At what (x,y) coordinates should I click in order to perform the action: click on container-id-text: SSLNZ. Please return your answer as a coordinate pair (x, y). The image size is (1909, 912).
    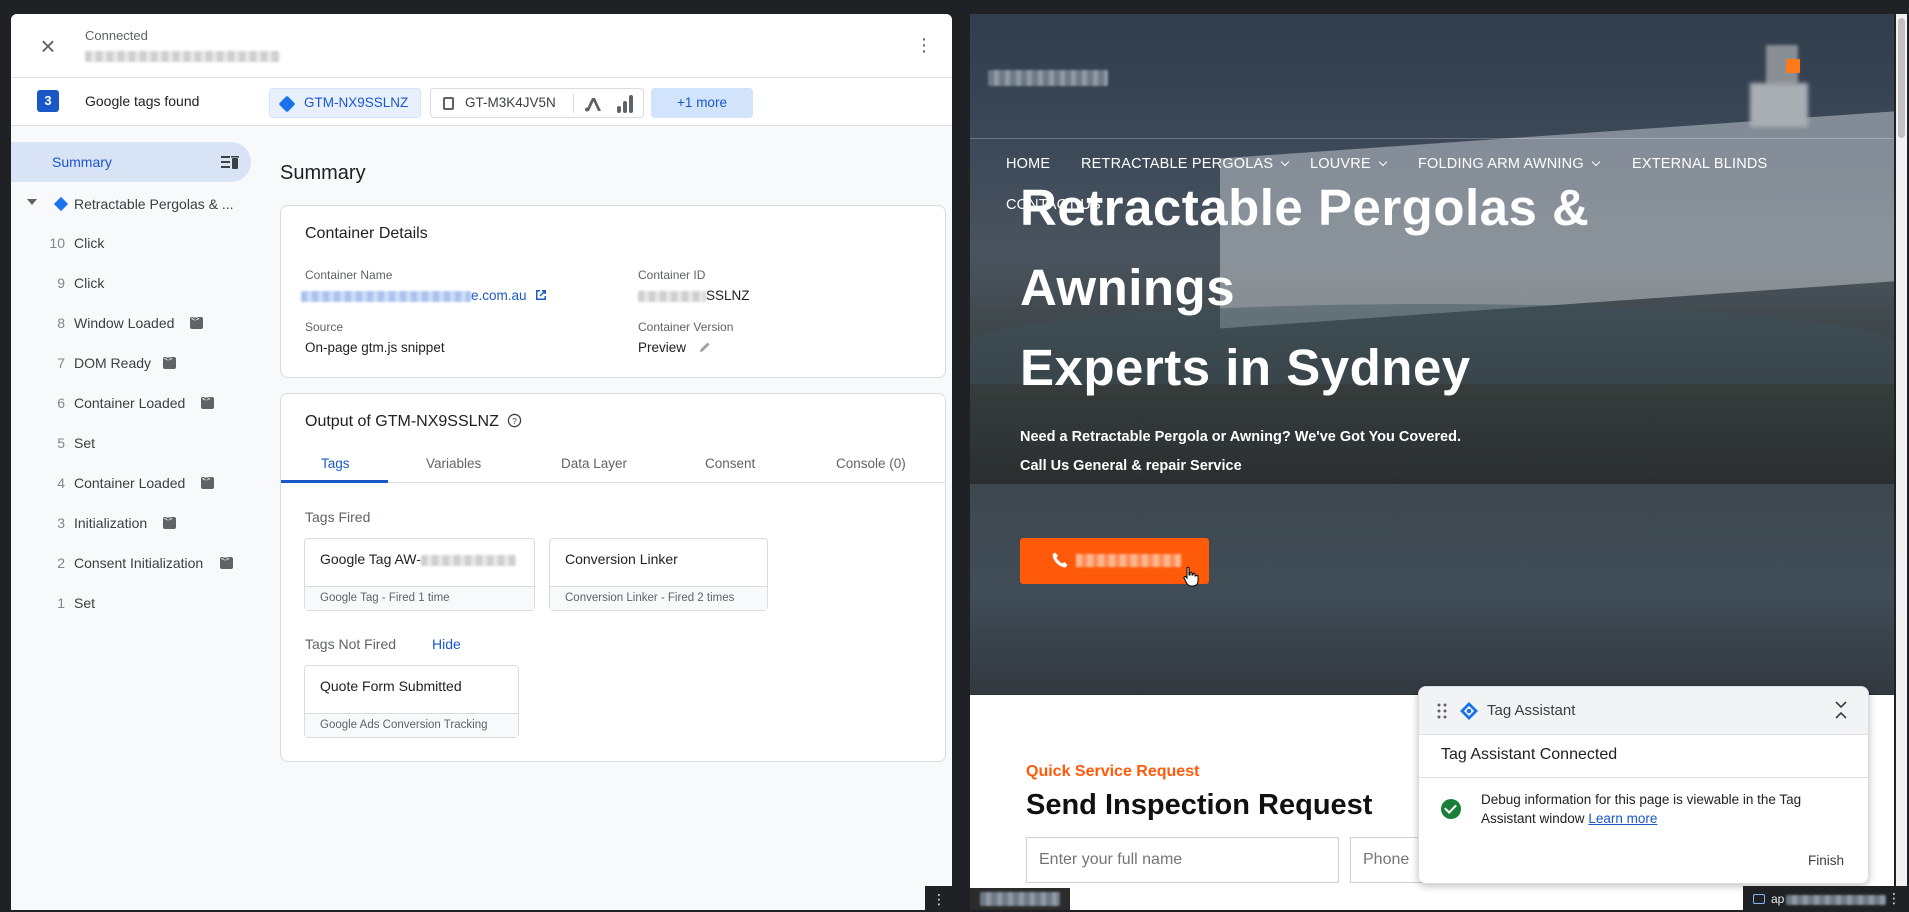
    Looking at the image, I should click on (728, 295).